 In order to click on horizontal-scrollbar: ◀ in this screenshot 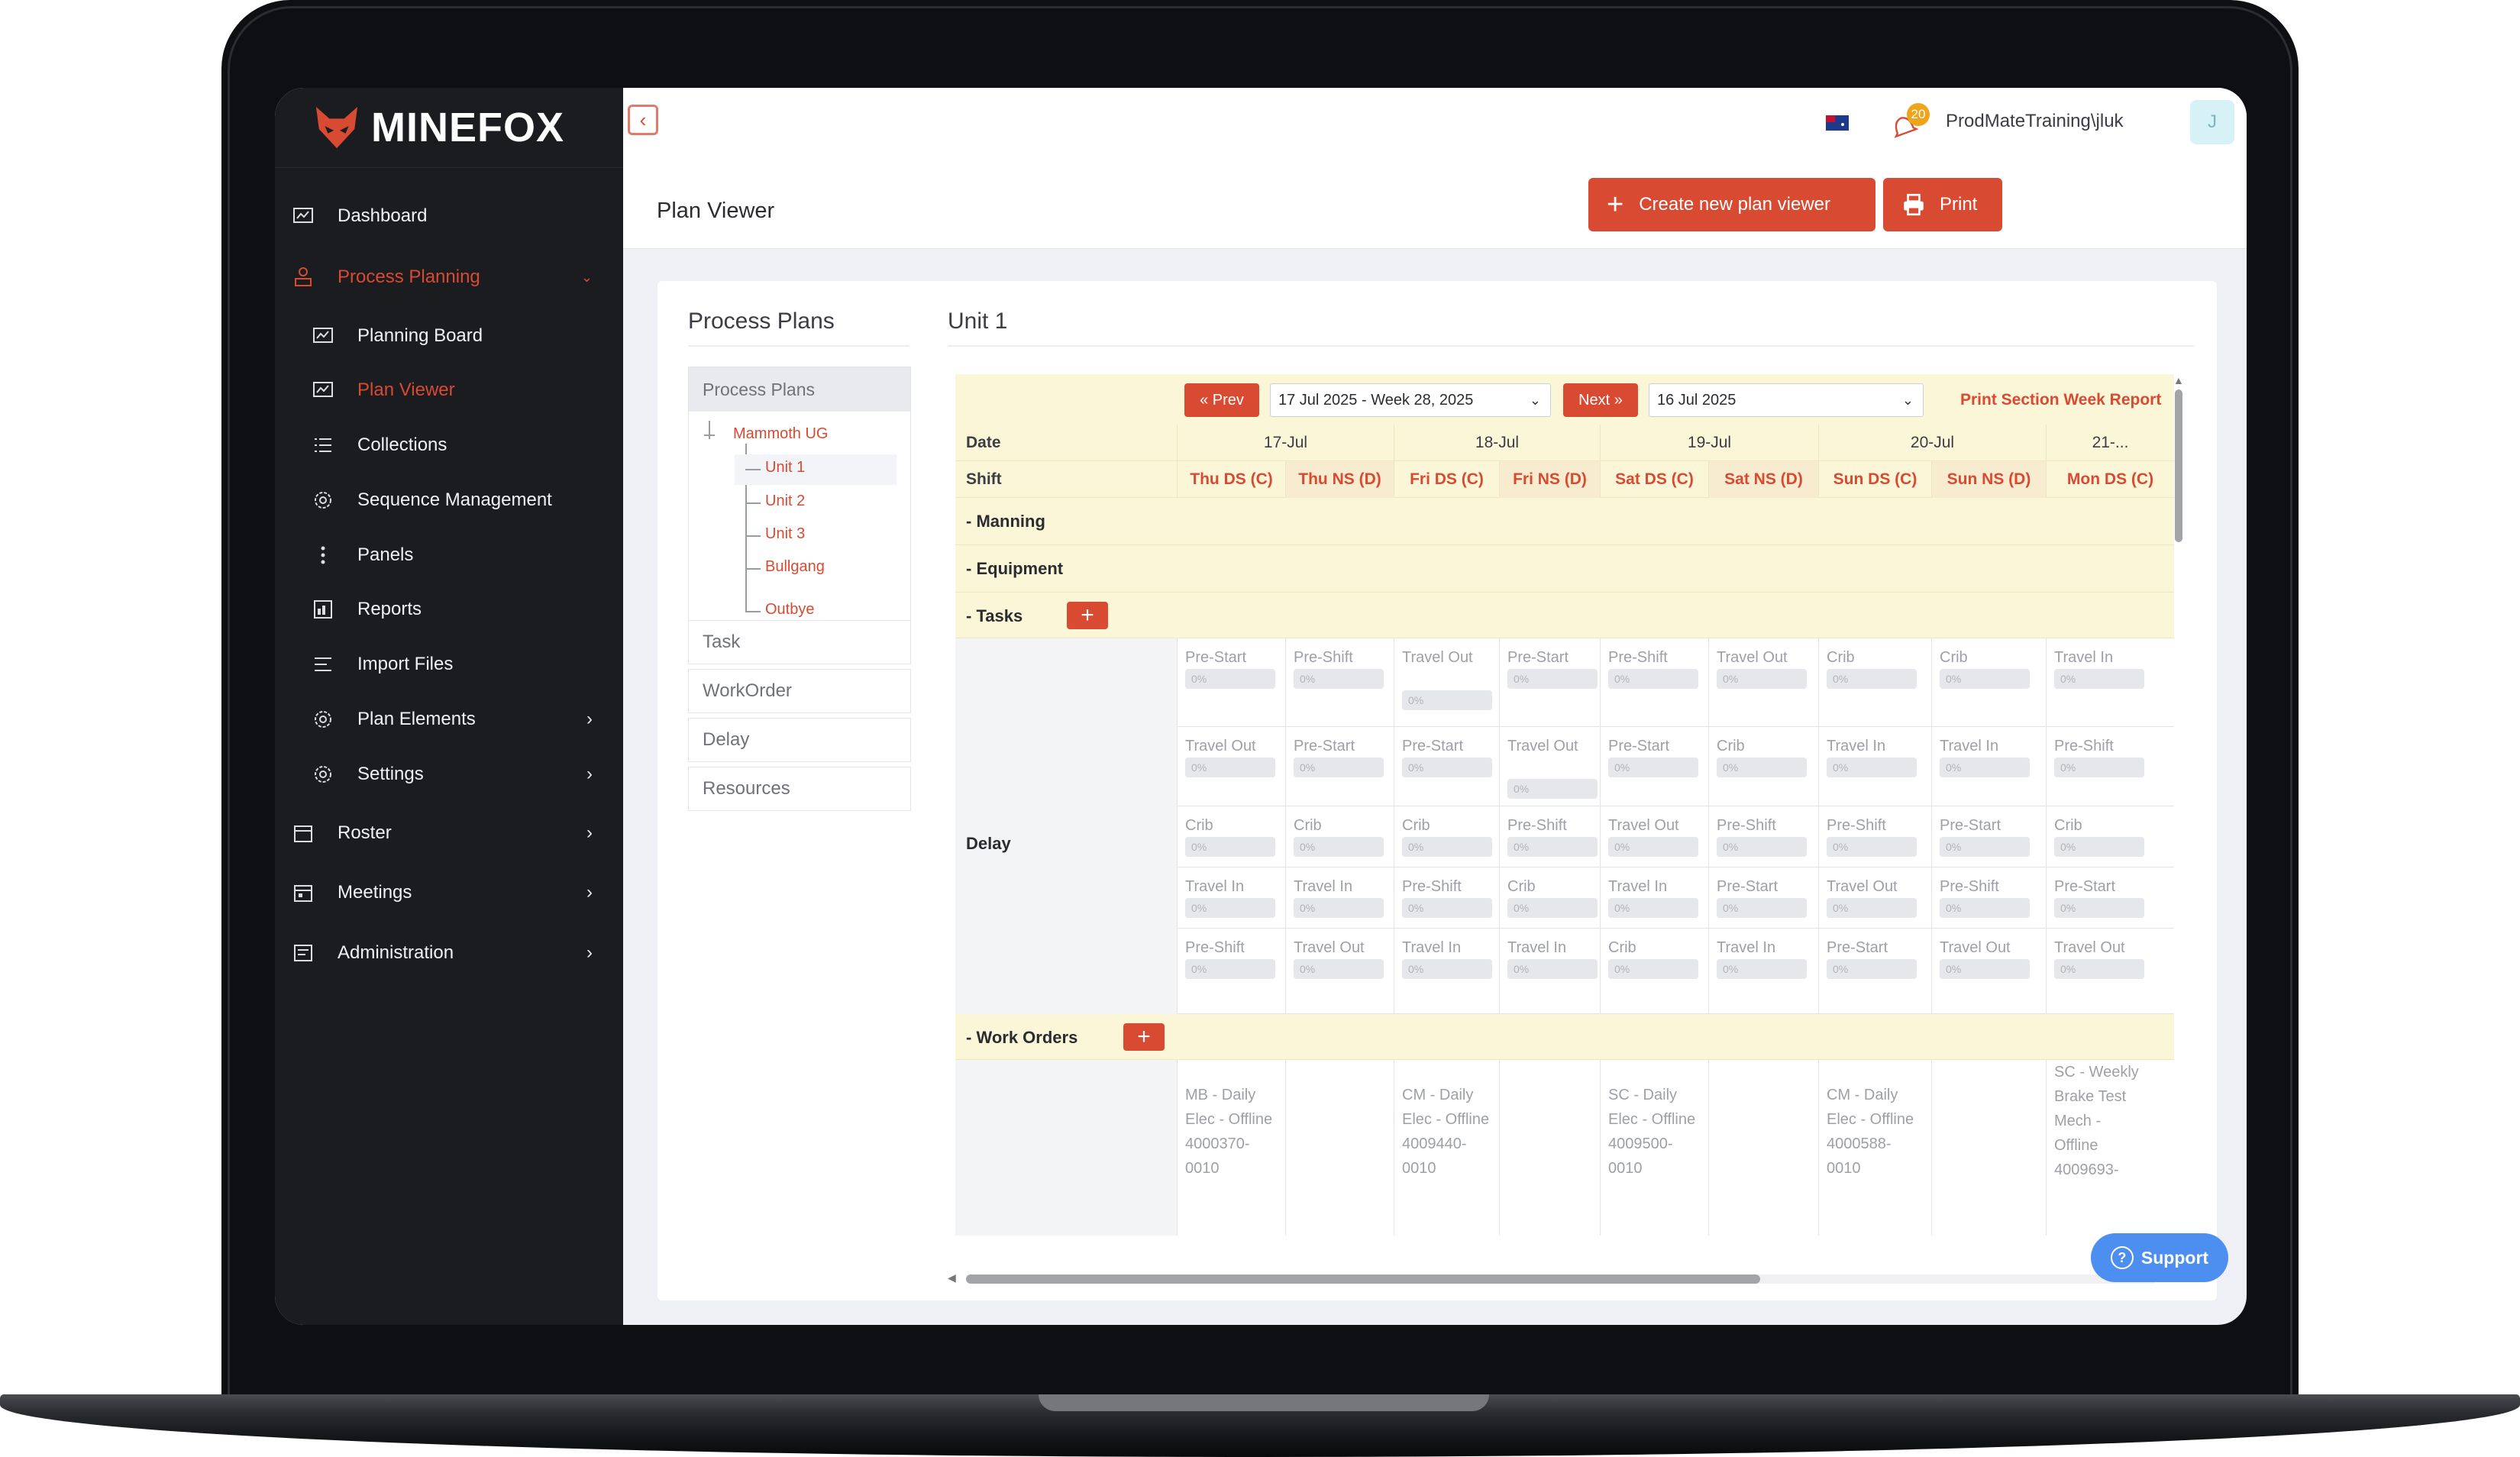, I will do `click(1557, 1278)`.